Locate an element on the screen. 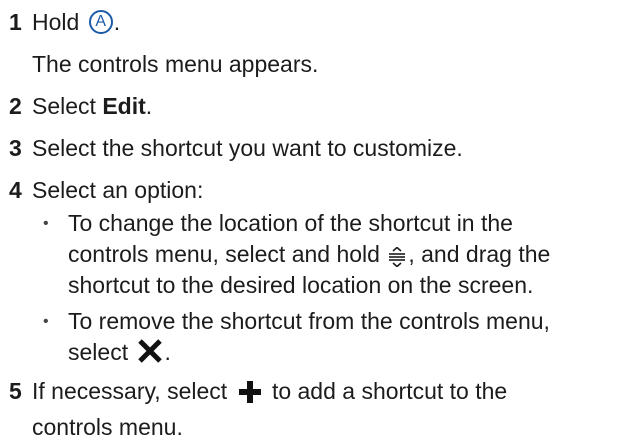 The image size is (637, 445). option-text: . is located at coordinates (167, 352).